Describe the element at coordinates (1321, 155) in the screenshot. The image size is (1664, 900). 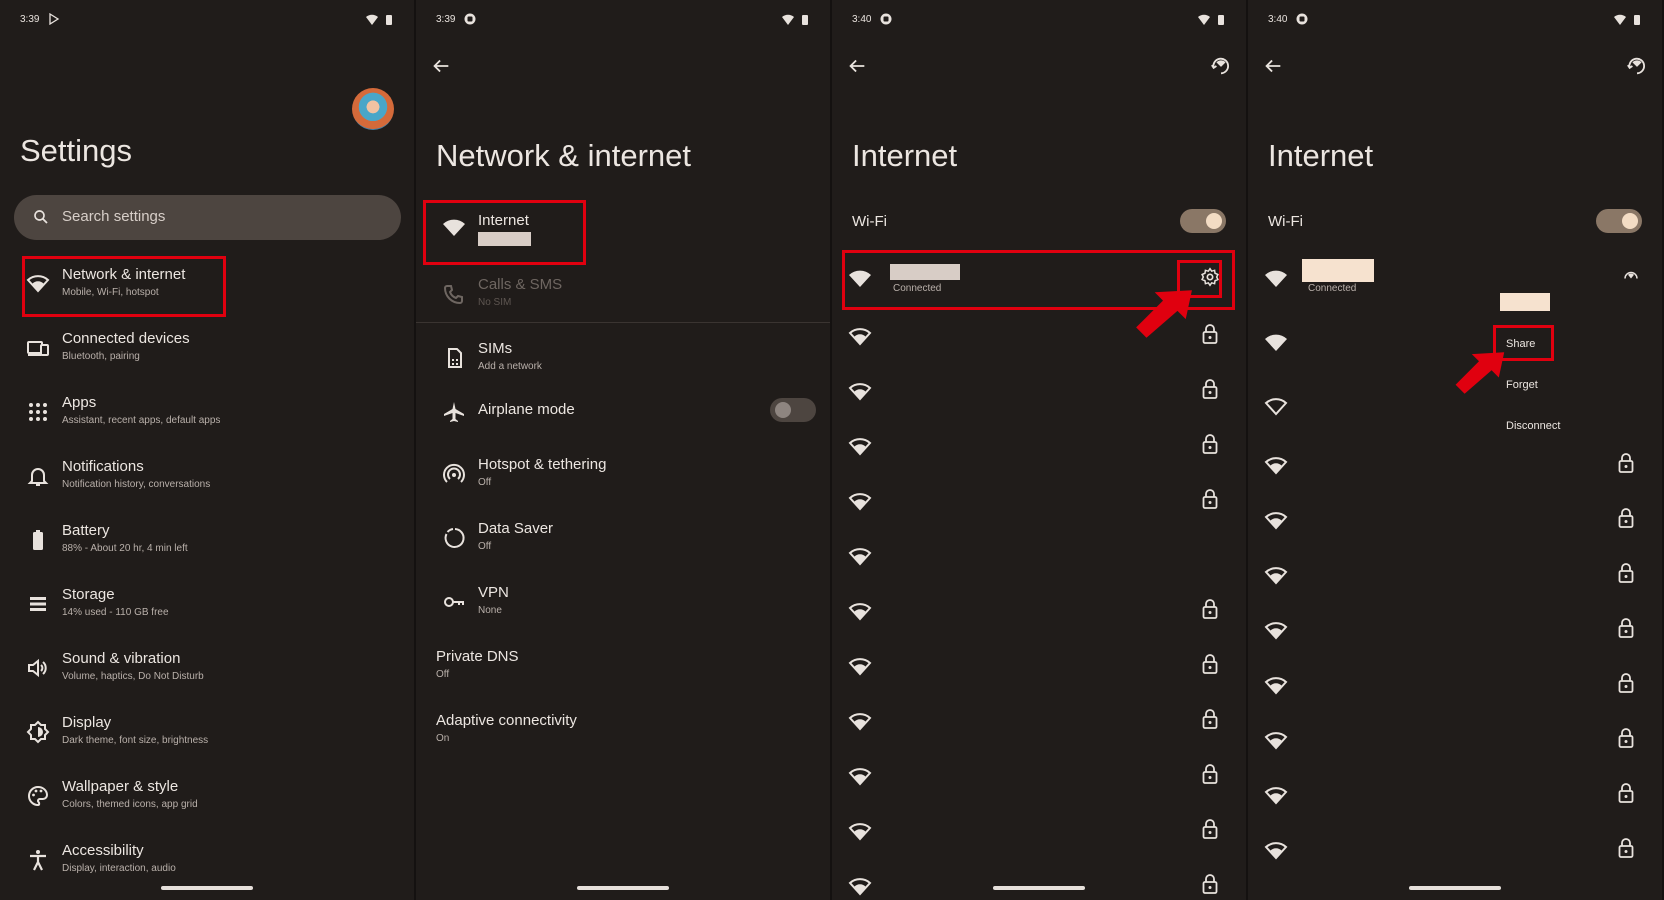
I see `page-title: Internet` at that location.